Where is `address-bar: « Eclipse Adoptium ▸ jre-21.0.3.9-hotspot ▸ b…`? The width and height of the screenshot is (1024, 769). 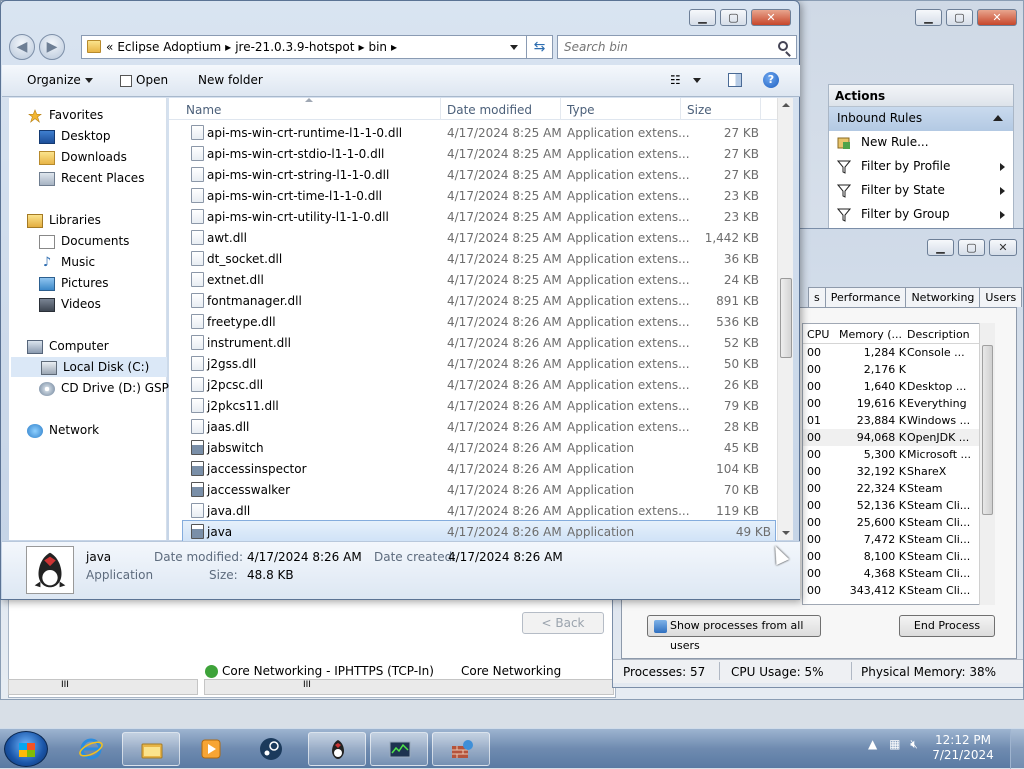 address-bar: « Eclipse Adoptium ▸ jre-21.0.3.9-hotspot ▸ b… is located at coordinates (304, 47).